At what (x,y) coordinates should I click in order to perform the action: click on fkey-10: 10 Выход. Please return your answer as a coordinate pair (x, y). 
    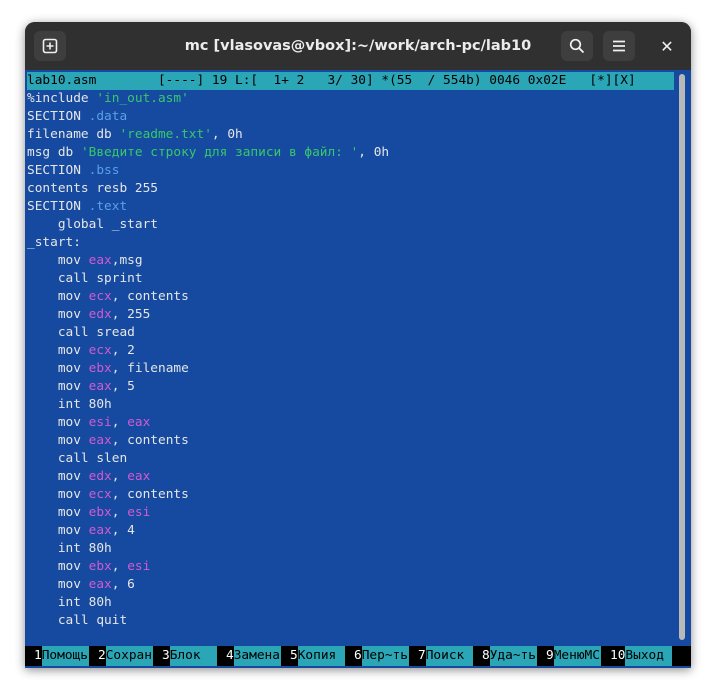
    Looking at the image, I should click on (636, 656).